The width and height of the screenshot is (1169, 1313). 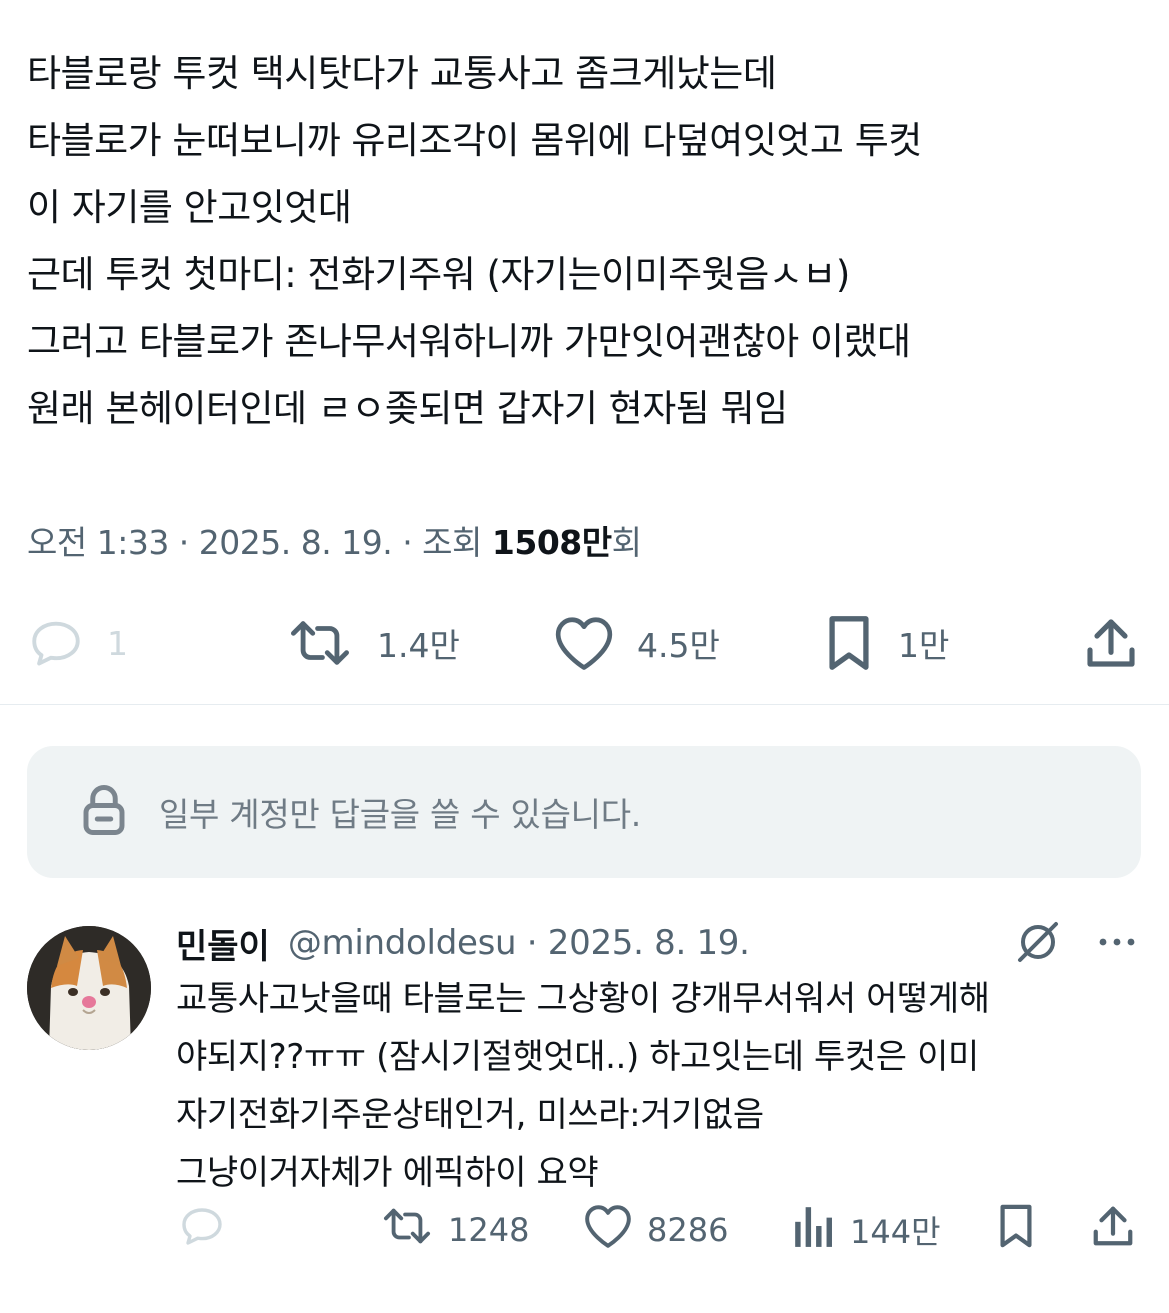 I want to click on views-icon, so click(x=814, y=1230).